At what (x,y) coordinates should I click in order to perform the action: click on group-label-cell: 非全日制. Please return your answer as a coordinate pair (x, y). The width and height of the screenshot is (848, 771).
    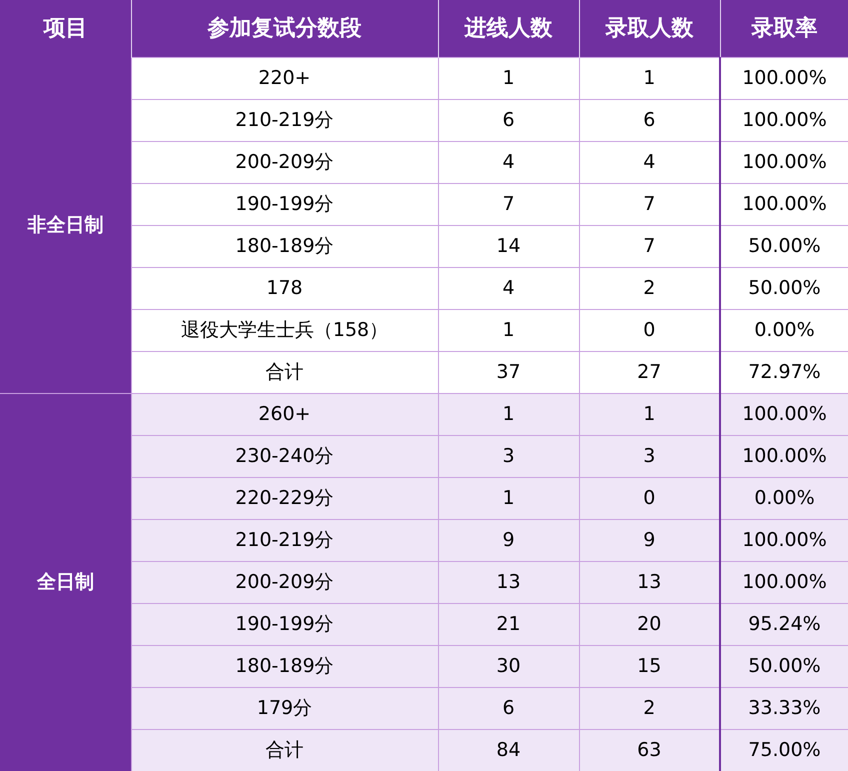
    Looking at the image, I should click on (65, 225).